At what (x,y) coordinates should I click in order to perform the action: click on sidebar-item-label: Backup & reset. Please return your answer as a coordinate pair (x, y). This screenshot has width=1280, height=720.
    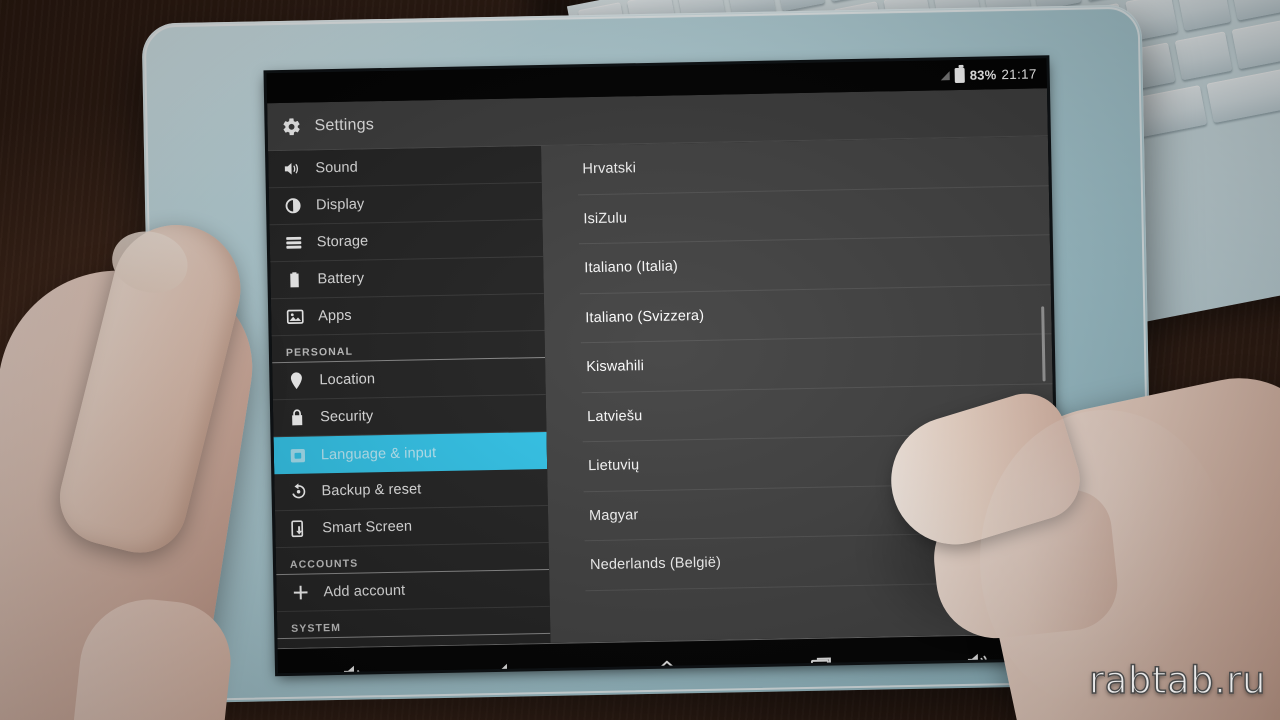
    Looking at the image, I should click on (371, 490).